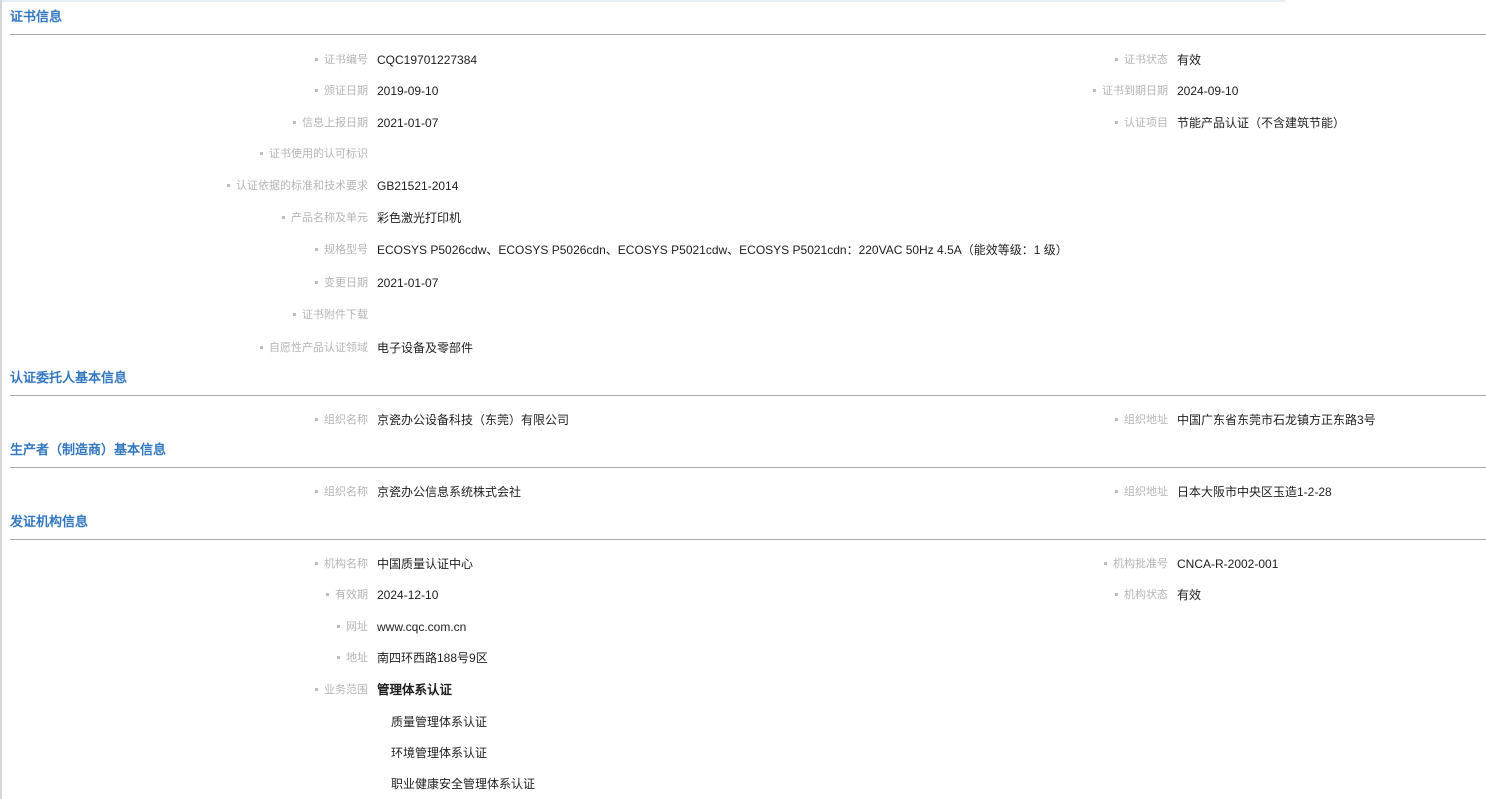 The height and width of the screenshot is (799, 1486). I want to click on value-cert-project: 节能产品认证（不含建筑节能）, so click(1261, 123).